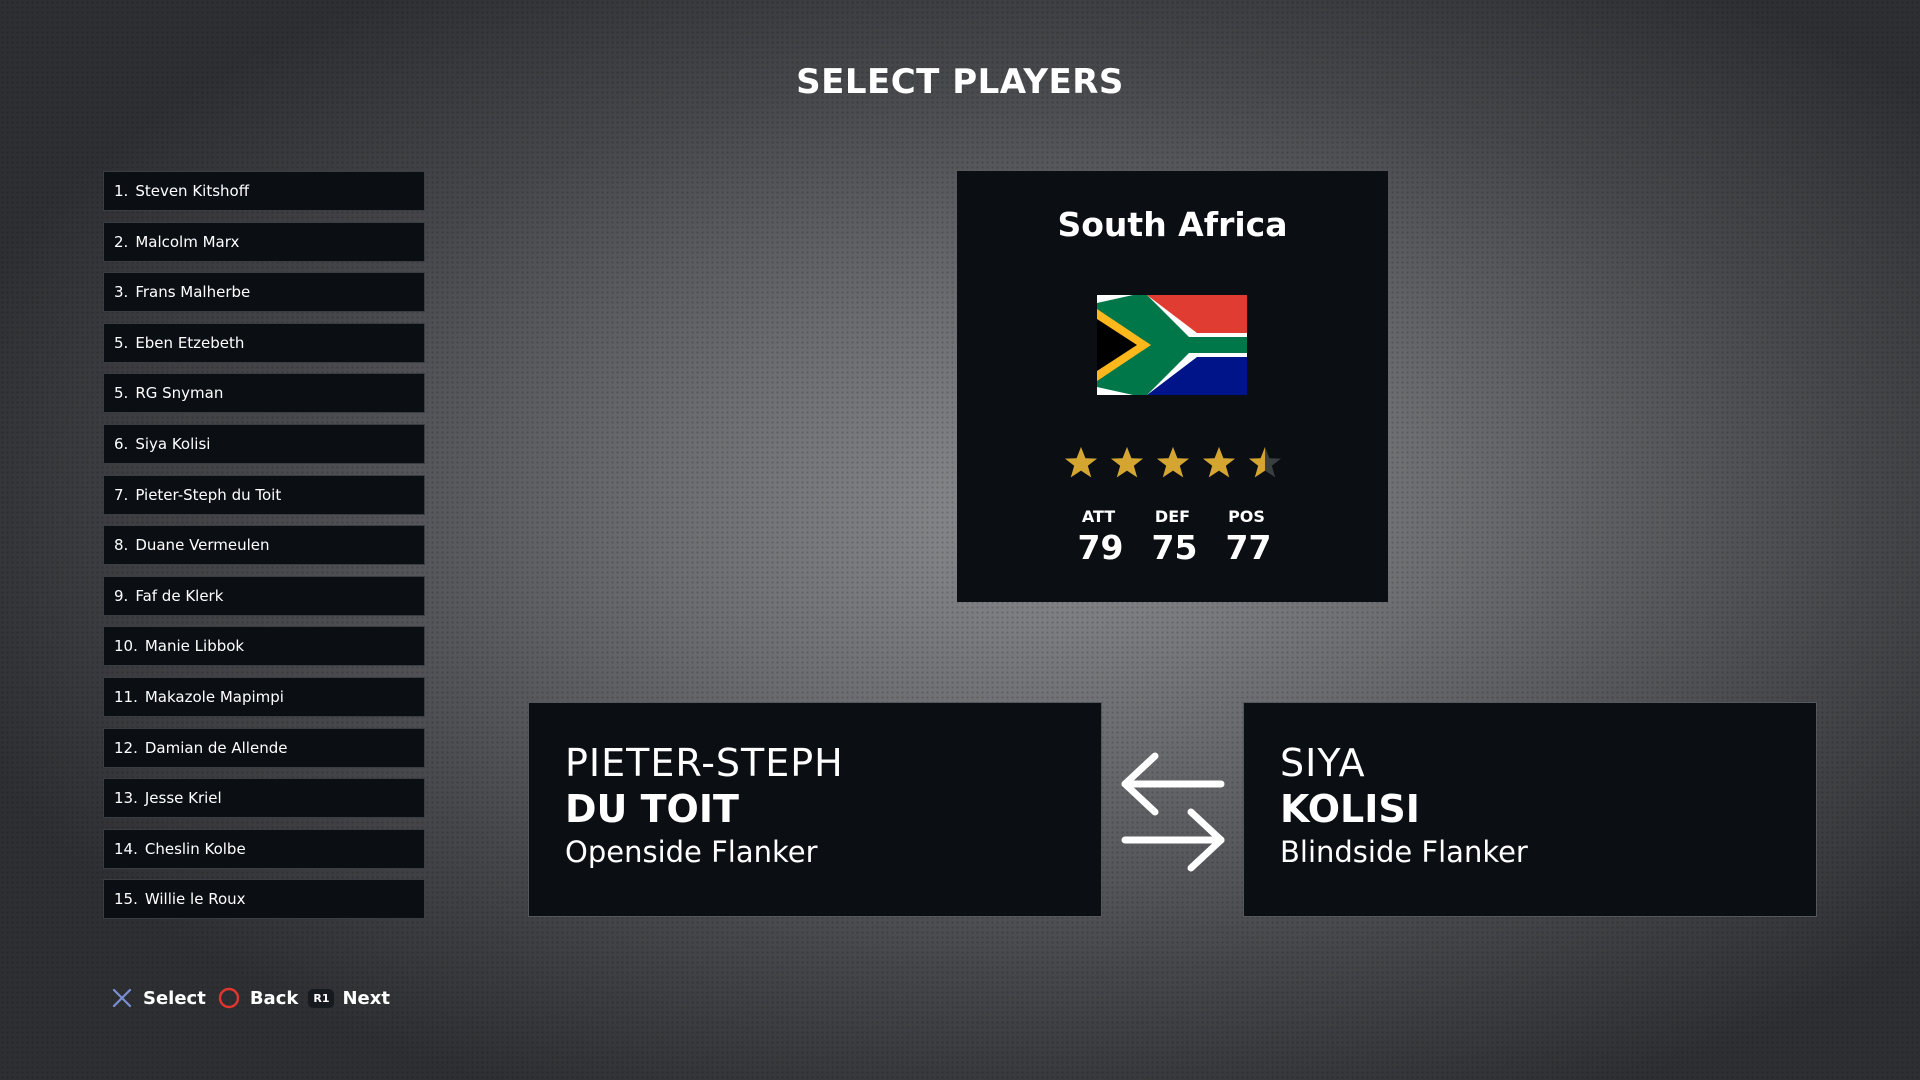 Image resolution: width=1920 pixels, height=1080 pixels. Describe the element at coordinates (126, 899) in the screenshot. I see `roster-item-number: 15.` at that location.